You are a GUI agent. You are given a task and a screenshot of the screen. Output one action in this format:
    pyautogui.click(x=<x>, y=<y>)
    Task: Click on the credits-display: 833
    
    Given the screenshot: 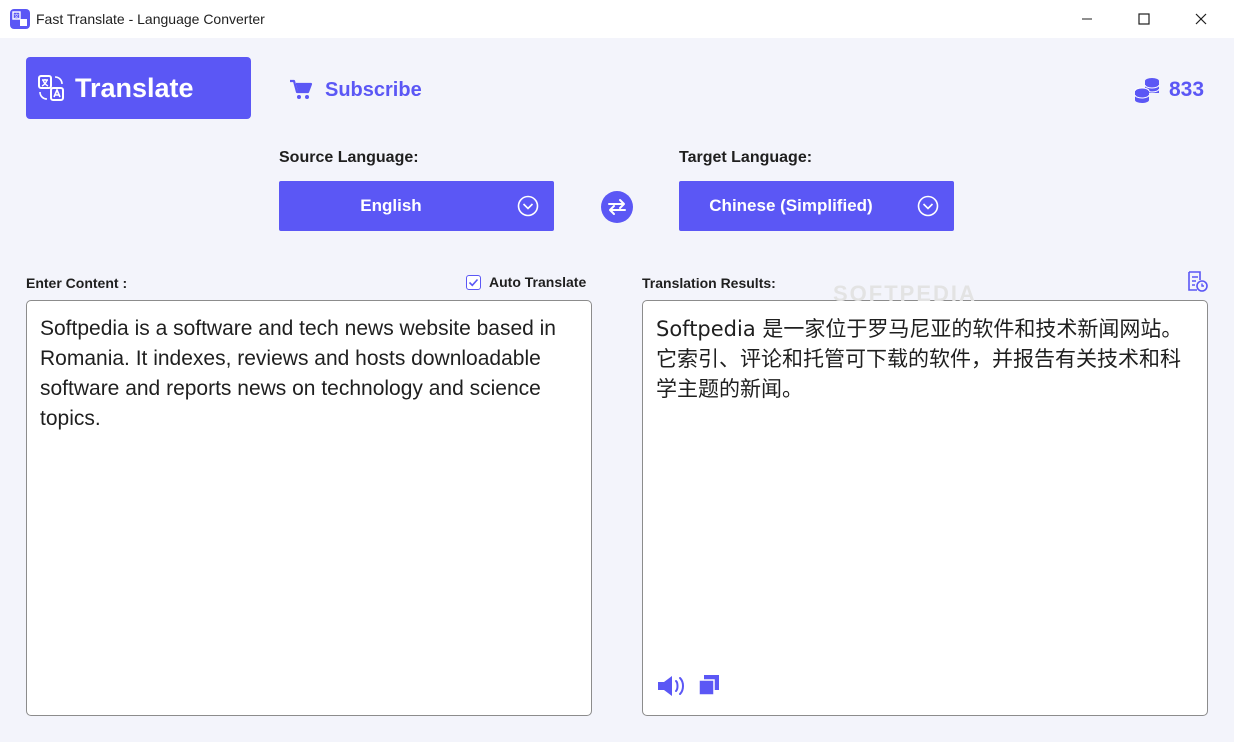 What is the action you would take?
    pyautogui.click(x=1168, y=90)
    